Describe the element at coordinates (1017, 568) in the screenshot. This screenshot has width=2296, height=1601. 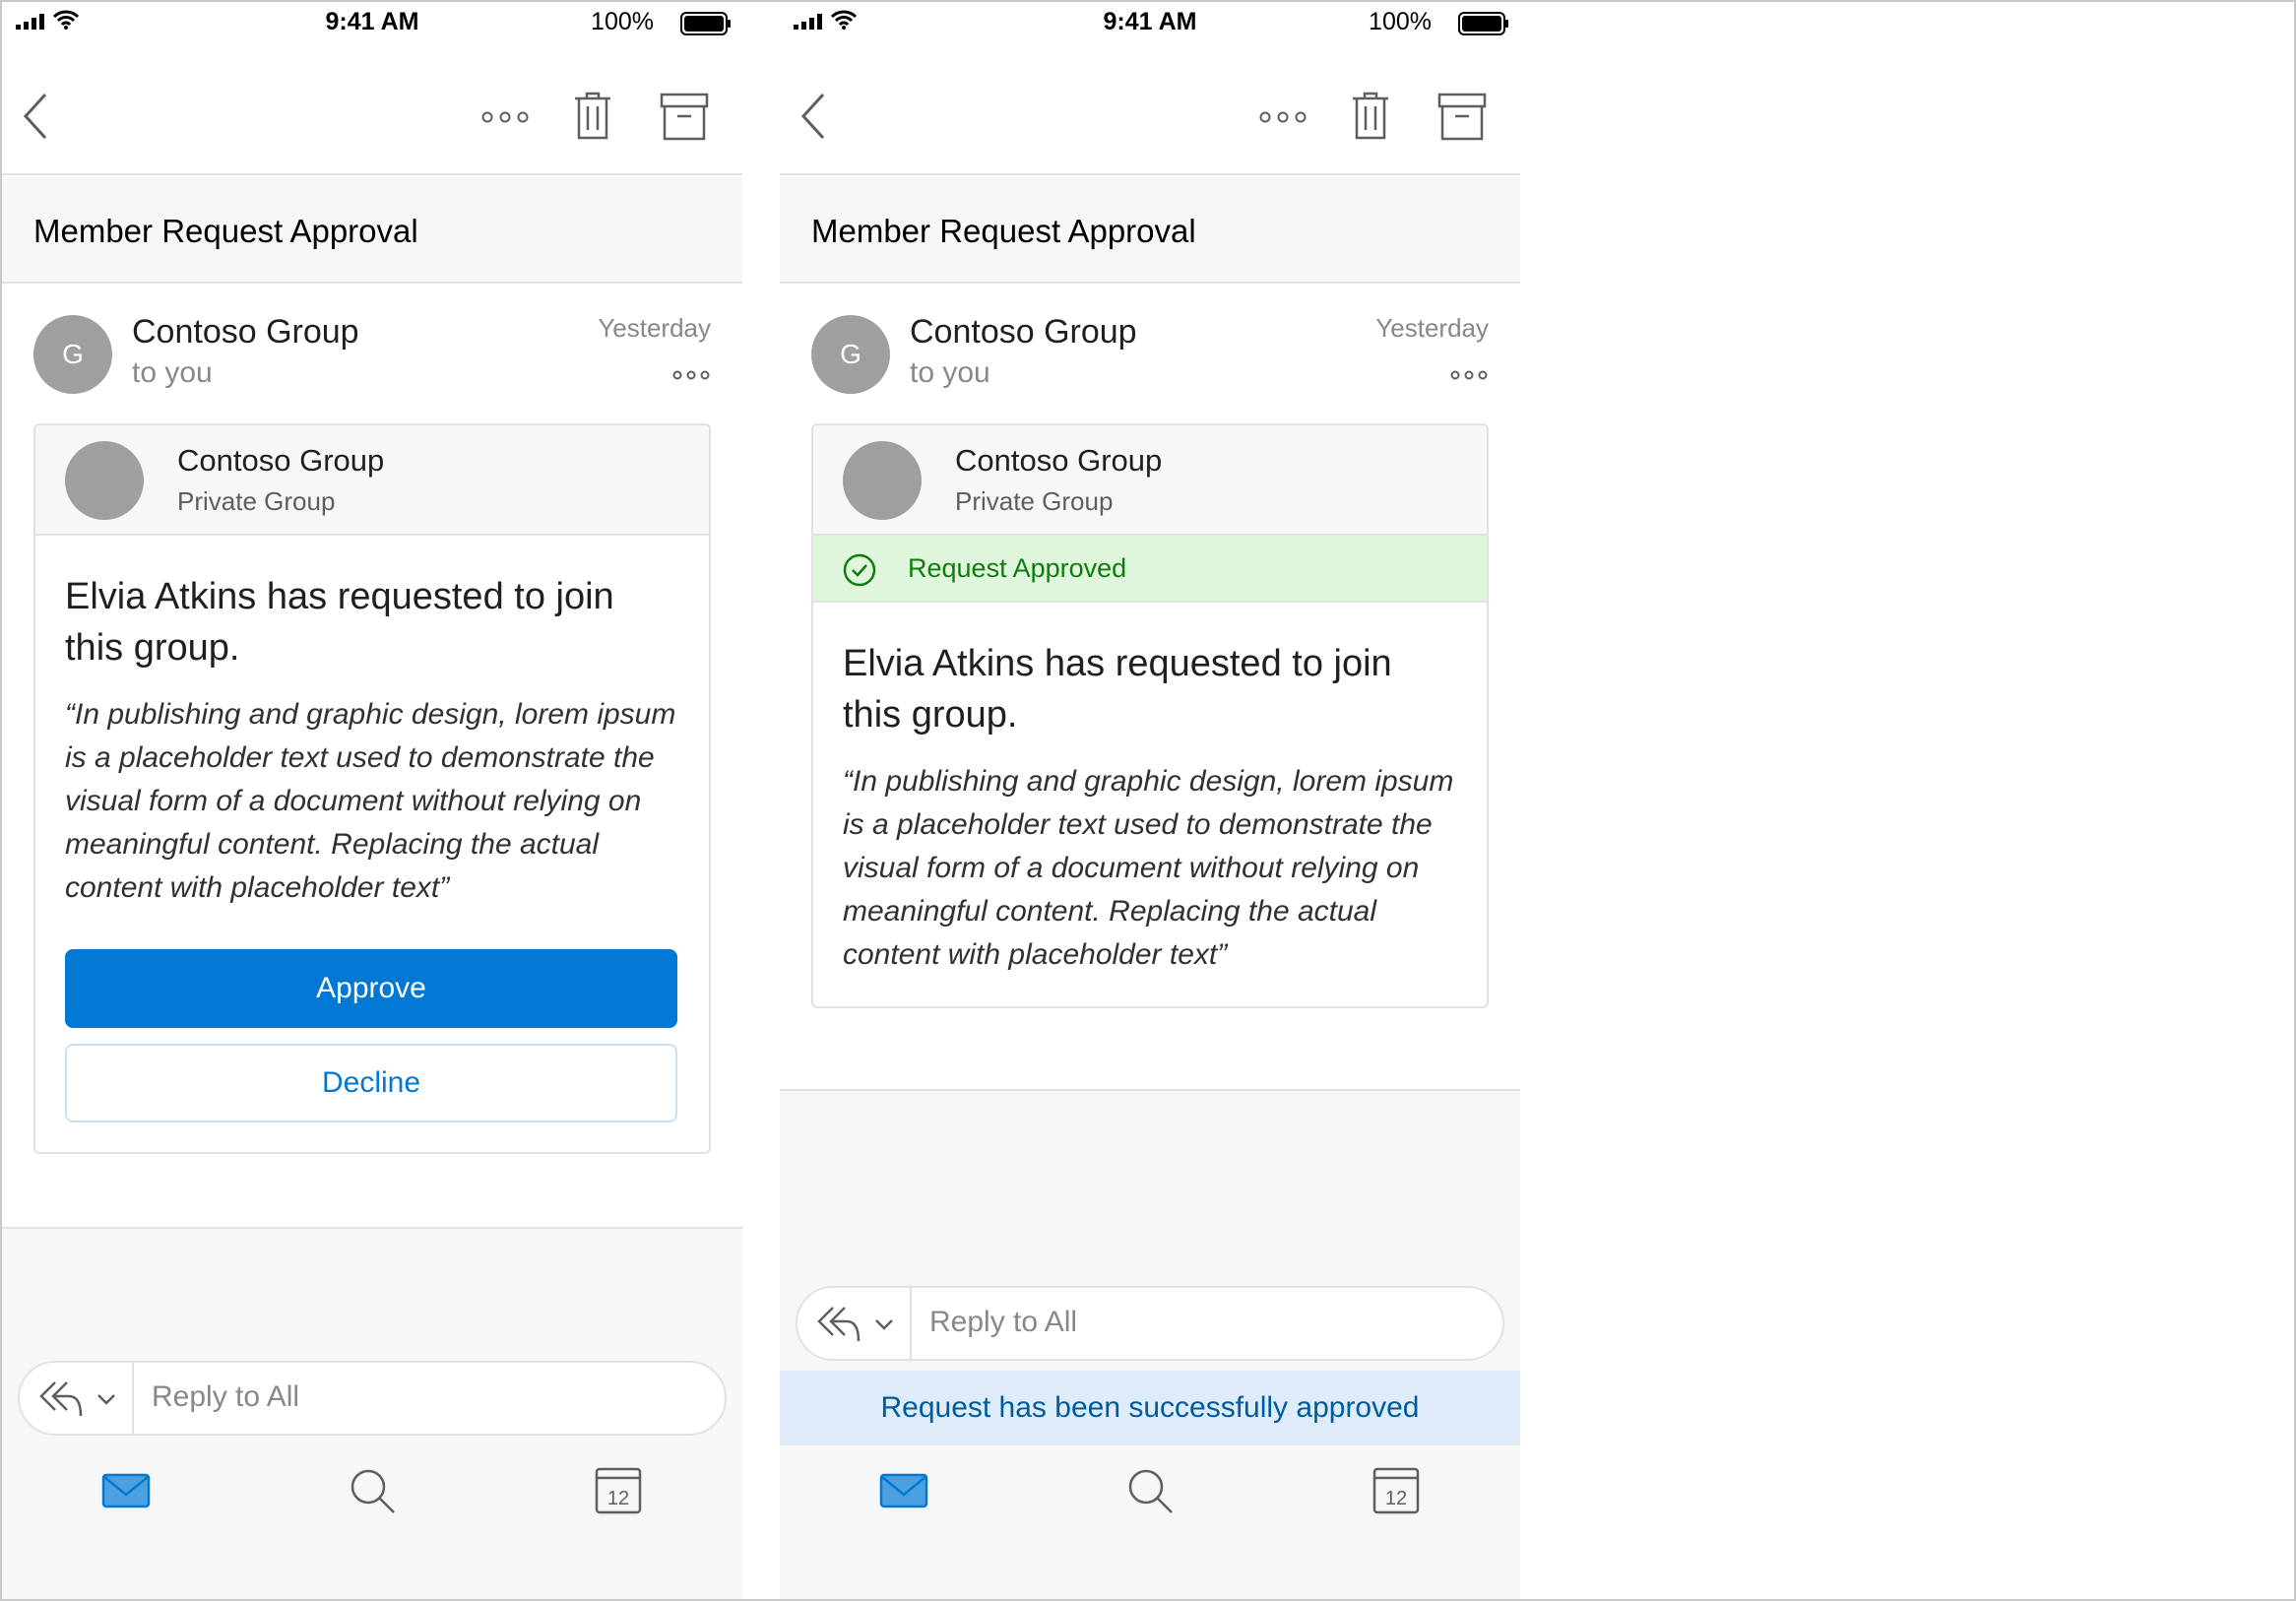
I see `approved-status: Request Approved` at that location.